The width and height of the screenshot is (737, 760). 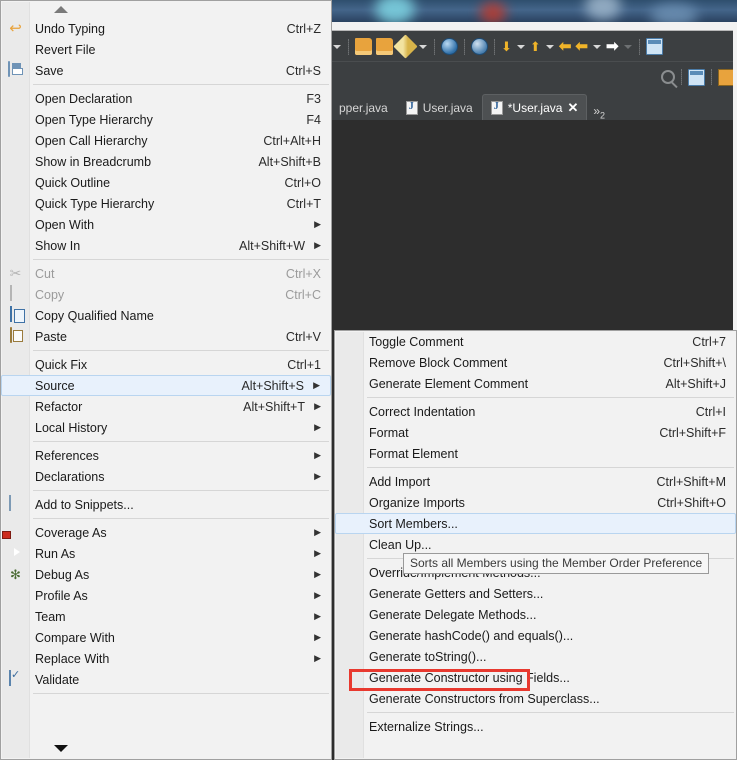 What do you see at coordinates (447, 107) in the screenshot?
I see `editor-tab-label: User.java` at bounding box center [447, 107].